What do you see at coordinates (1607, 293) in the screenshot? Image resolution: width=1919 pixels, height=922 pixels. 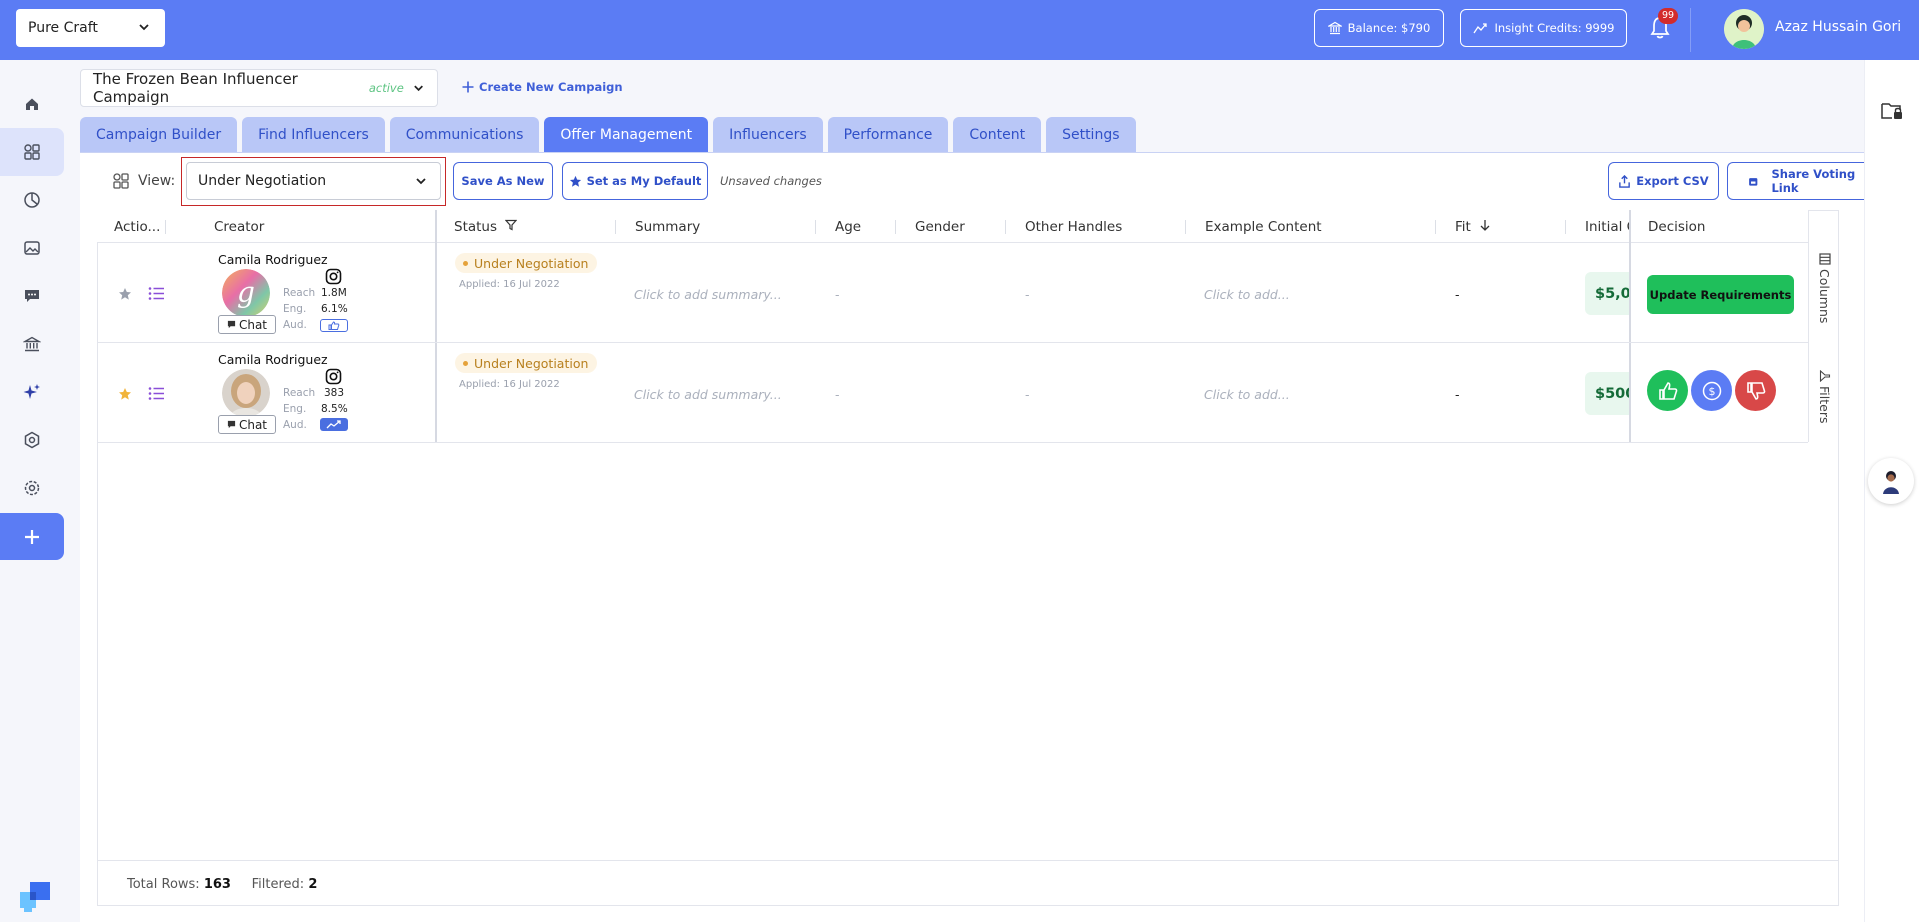 I see `initial-offer-cell: $5,00` at bounding box center [1607, 293].